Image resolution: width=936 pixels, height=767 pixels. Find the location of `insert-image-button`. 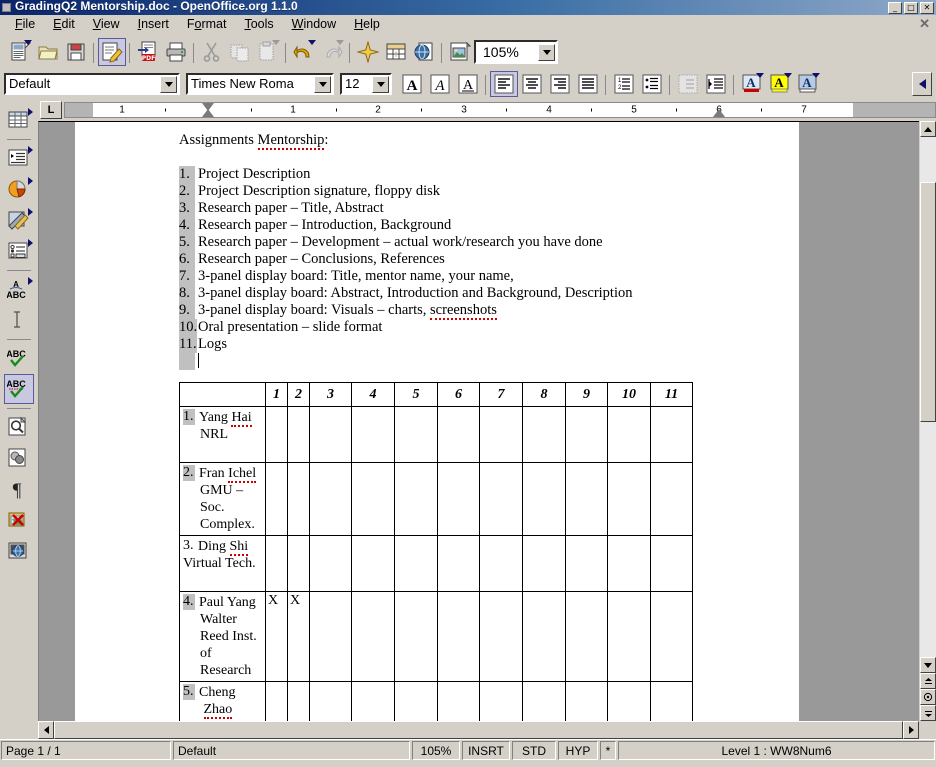

insert-image-button is located at coordinates (460, 52).